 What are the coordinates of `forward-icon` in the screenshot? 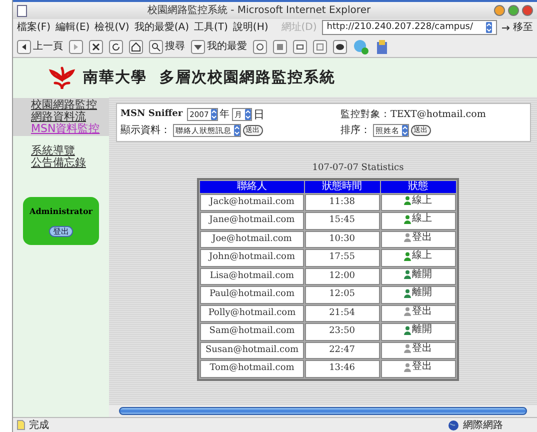 It's located at (76, 47).